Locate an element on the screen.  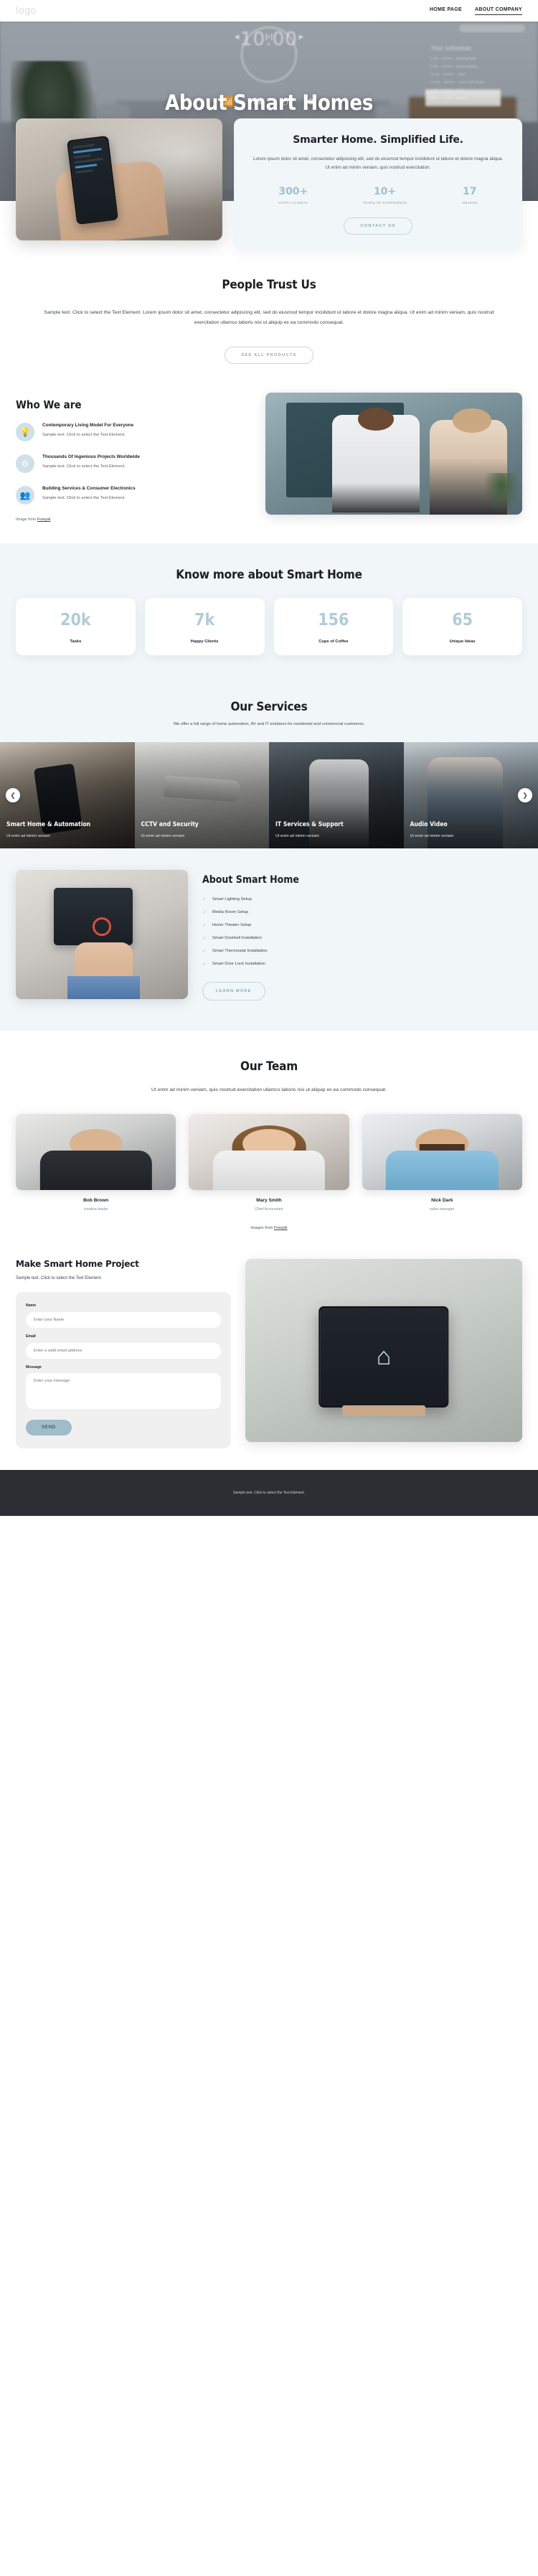
checklist-label: Smart Thermostat Installation is located at coordinates (240, 952).